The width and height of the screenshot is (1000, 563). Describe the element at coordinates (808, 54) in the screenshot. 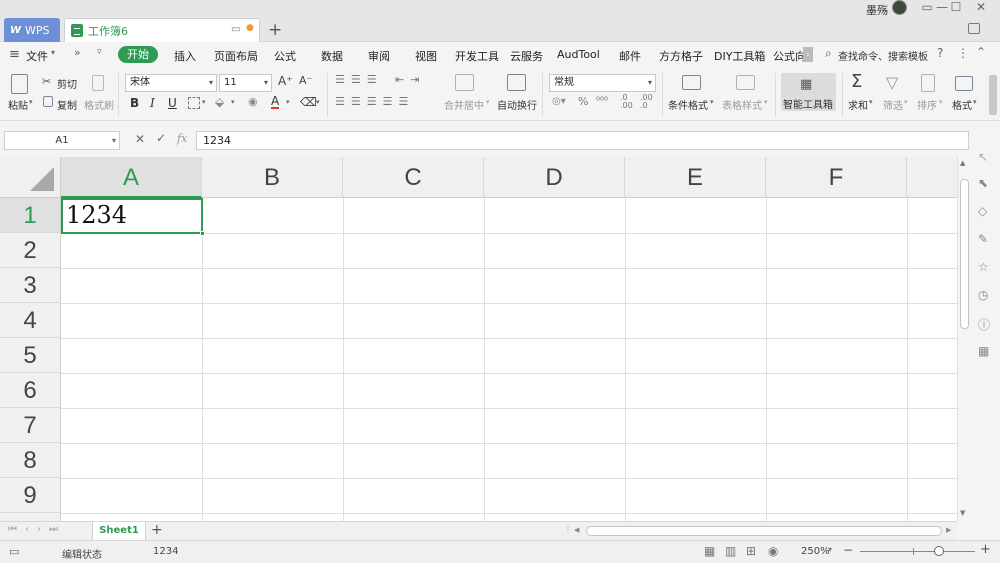

I see `menu-scroll-right-icon: ›` at that location.